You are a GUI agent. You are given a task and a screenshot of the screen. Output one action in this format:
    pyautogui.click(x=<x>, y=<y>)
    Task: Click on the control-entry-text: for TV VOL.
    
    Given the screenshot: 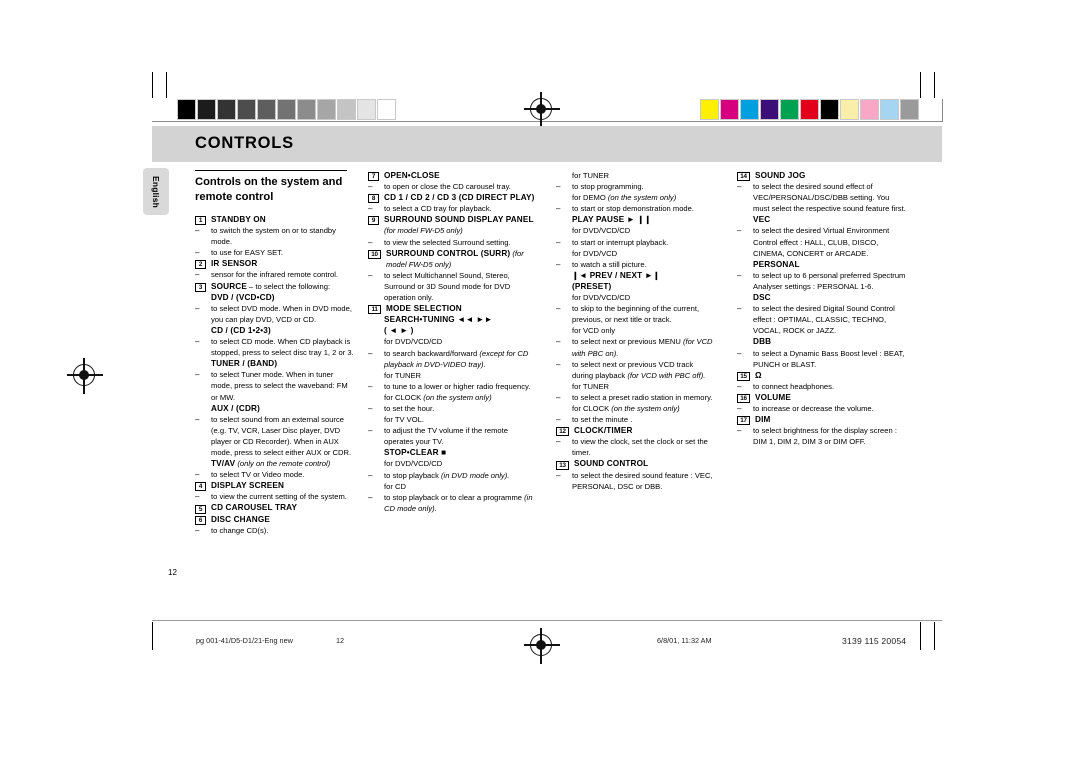 What is the action you would take?
    pyautogui.click(x=460, y=419)
    